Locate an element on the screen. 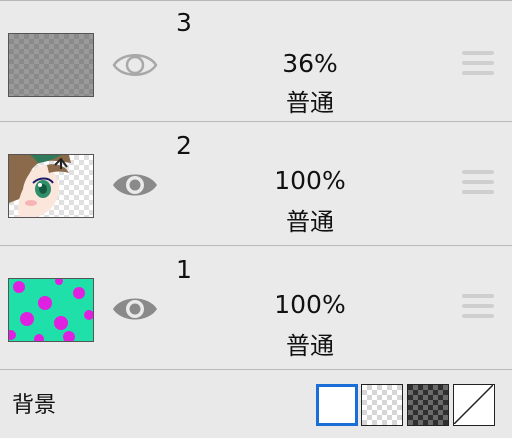  layer-number: 1 is located at coordinates (184, 269).